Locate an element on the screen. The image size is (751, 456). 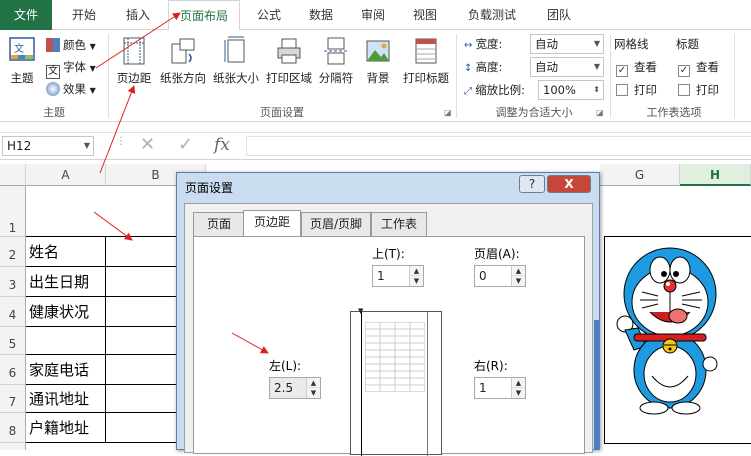
tab-team: 团队 is located at coordinates (559, 15).